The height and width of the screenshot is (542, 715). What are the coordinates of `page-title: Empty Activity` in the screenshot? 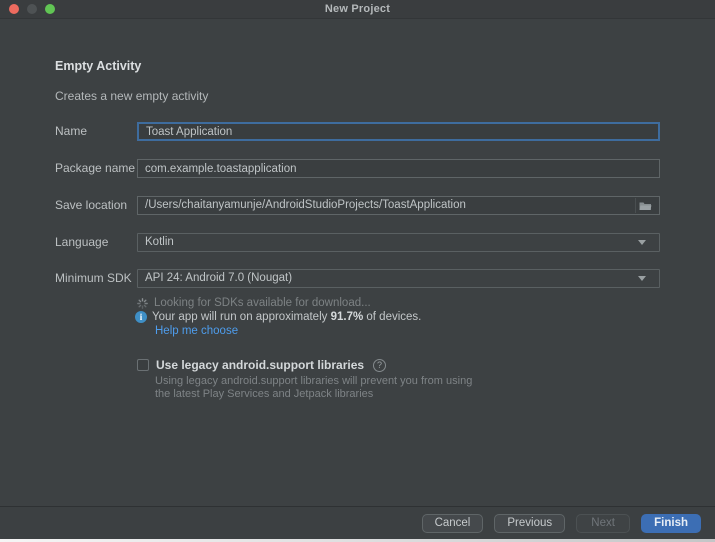 It's located at (98, 66).